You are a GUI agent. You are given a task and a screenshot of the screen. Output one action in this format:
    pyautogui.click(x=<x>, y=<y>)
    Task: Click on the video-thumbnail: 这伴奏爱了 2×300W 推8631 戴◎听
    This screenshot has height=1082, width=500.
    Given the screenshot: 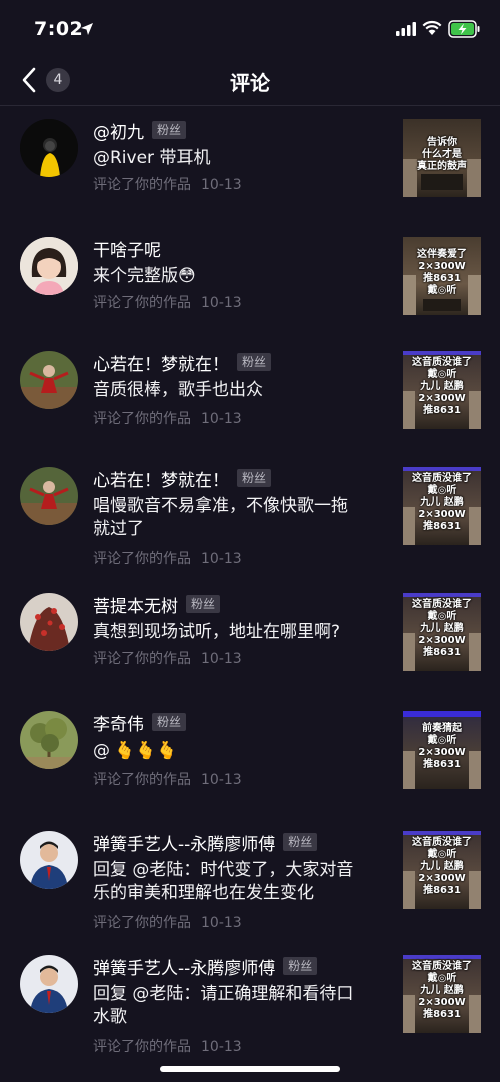 What is the action you would take?
    pyautogui.click(x=442, y=276)
    